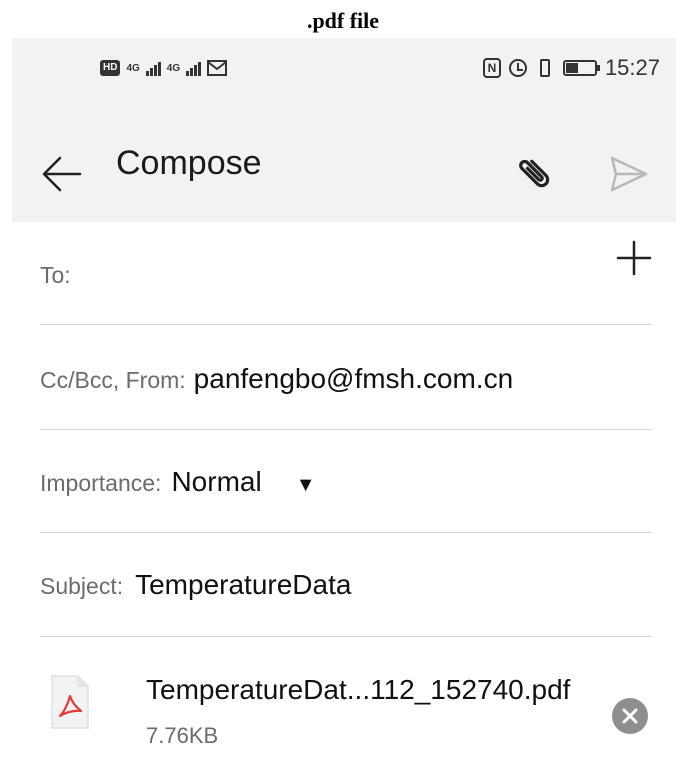 The height and width of the screenshot is (763, 686). Describe the element at coordinates (358, 690) in the screenshot. I see `attachment-name: TemperatureDat...112_152740.pdf` at that location.